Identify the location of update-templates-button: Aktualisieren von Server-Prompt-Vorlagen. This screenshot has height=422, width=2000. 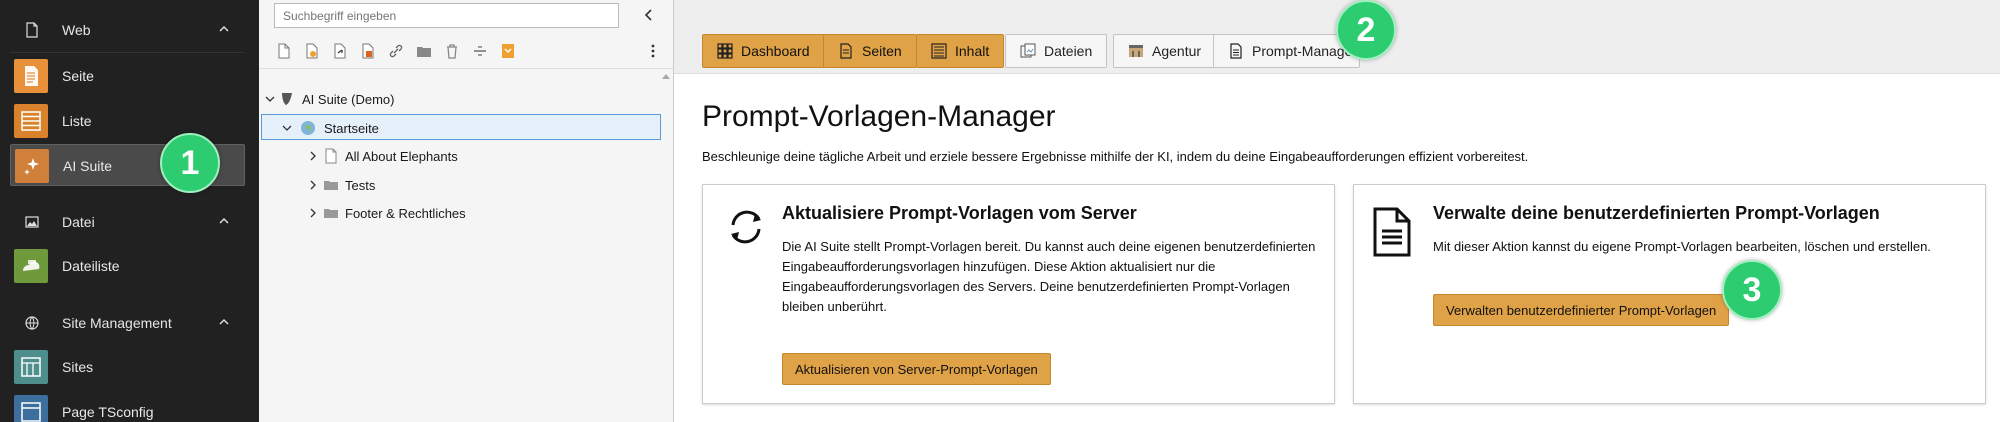
(916, 369).